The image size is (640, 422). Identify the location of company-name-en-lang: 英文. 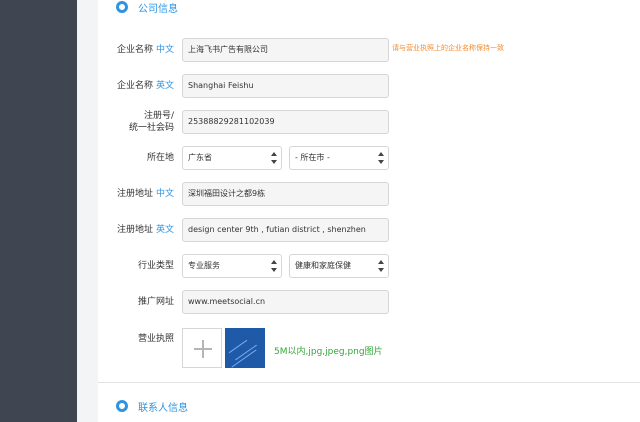
(164, 86).